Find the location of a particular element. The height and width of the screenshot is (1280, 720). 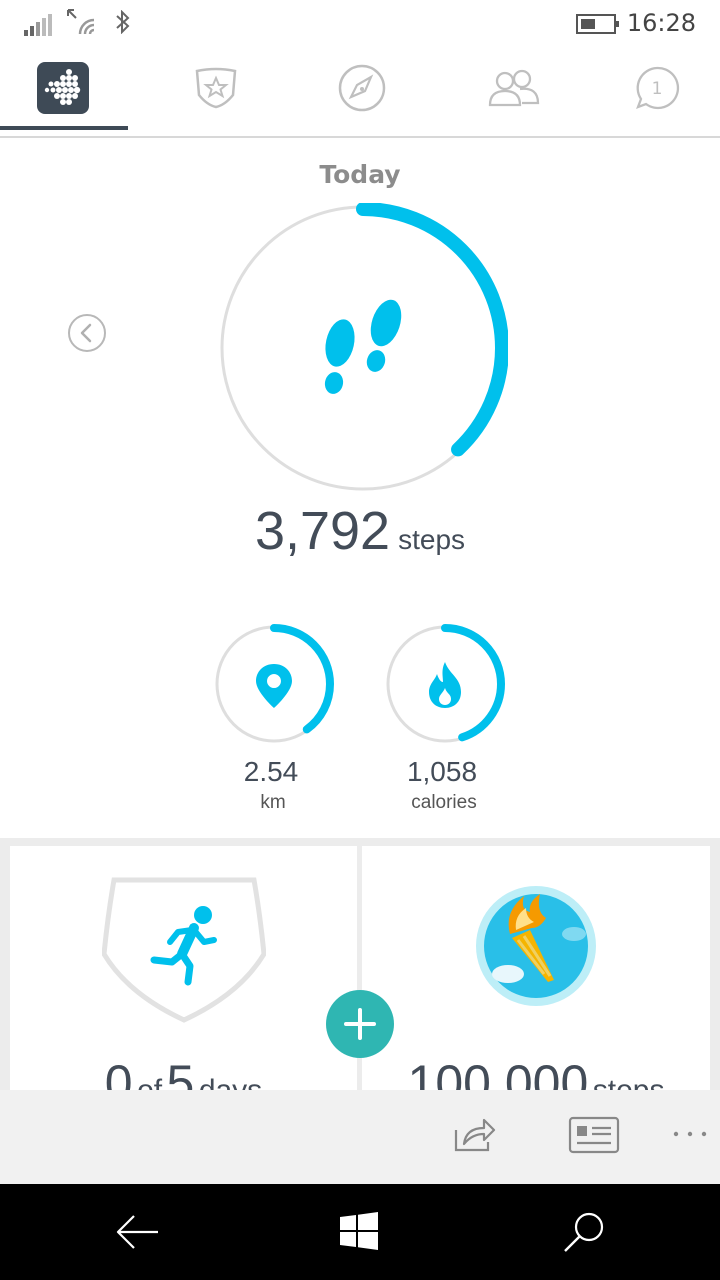

wifi-icon is located at coordinates (81, 22).